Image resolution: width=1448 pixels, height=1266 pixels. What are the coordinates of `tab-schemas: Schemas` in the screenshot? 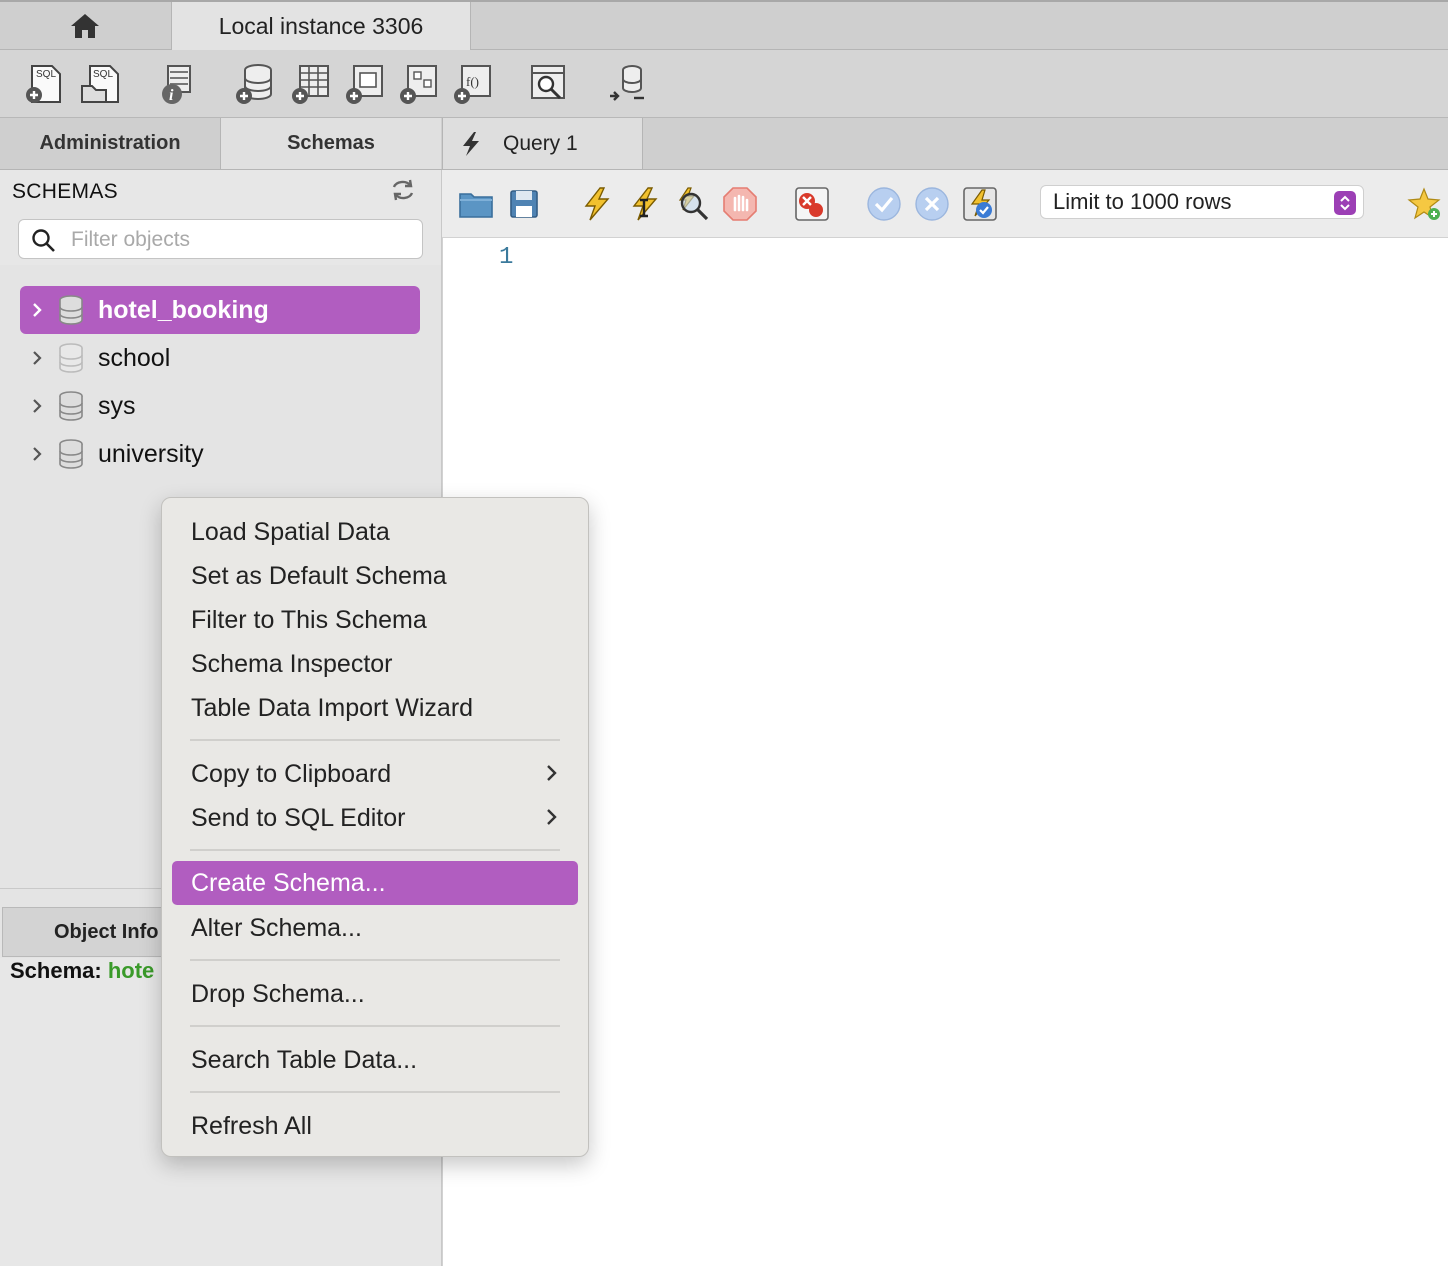 It's located at (331, 143).